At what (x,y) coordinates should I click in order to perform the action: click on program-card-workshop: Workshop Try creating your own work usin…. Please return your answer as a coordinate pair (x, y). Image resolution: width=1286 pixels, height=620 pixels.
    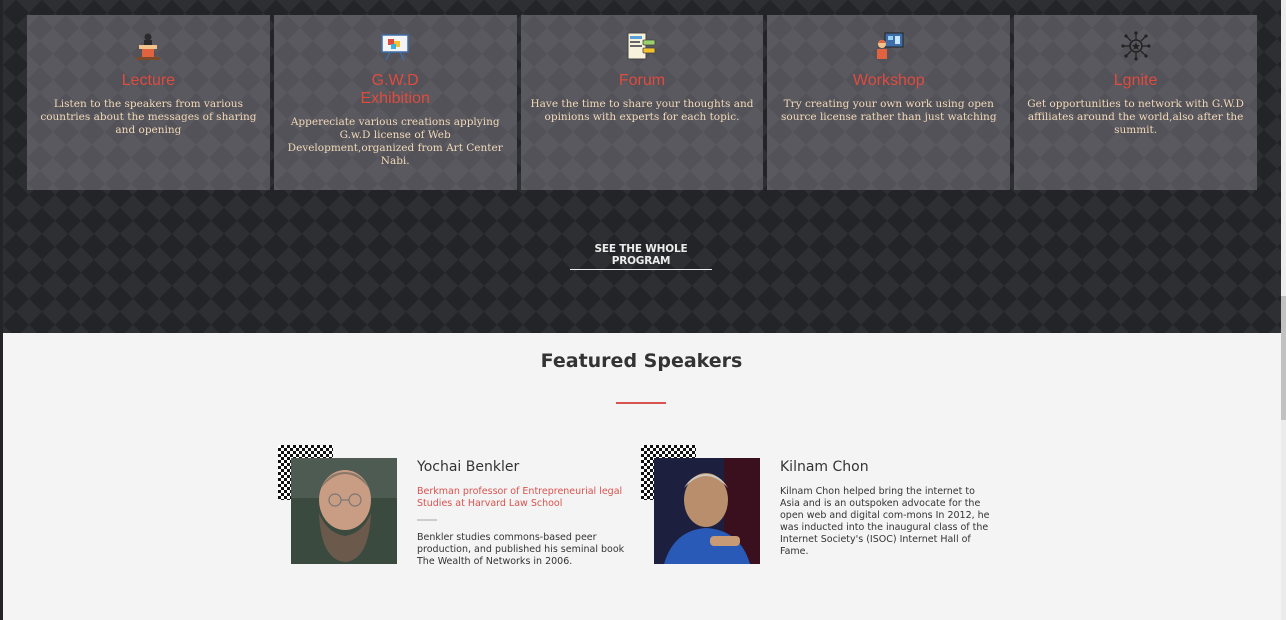
    Looking at the image, I should click on (889, 102).